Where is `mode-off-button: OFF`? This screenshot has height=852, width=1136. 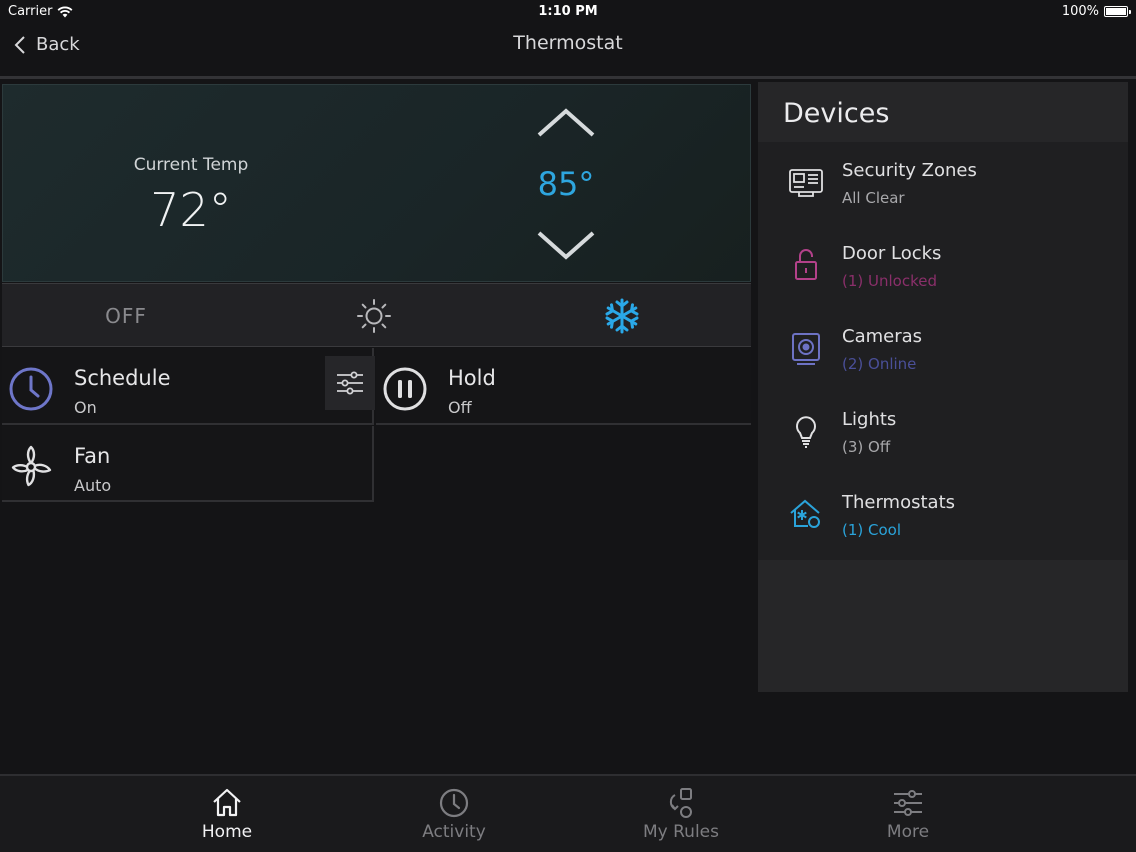 mode-off-button: OFF is located at coordinates (126, 316).